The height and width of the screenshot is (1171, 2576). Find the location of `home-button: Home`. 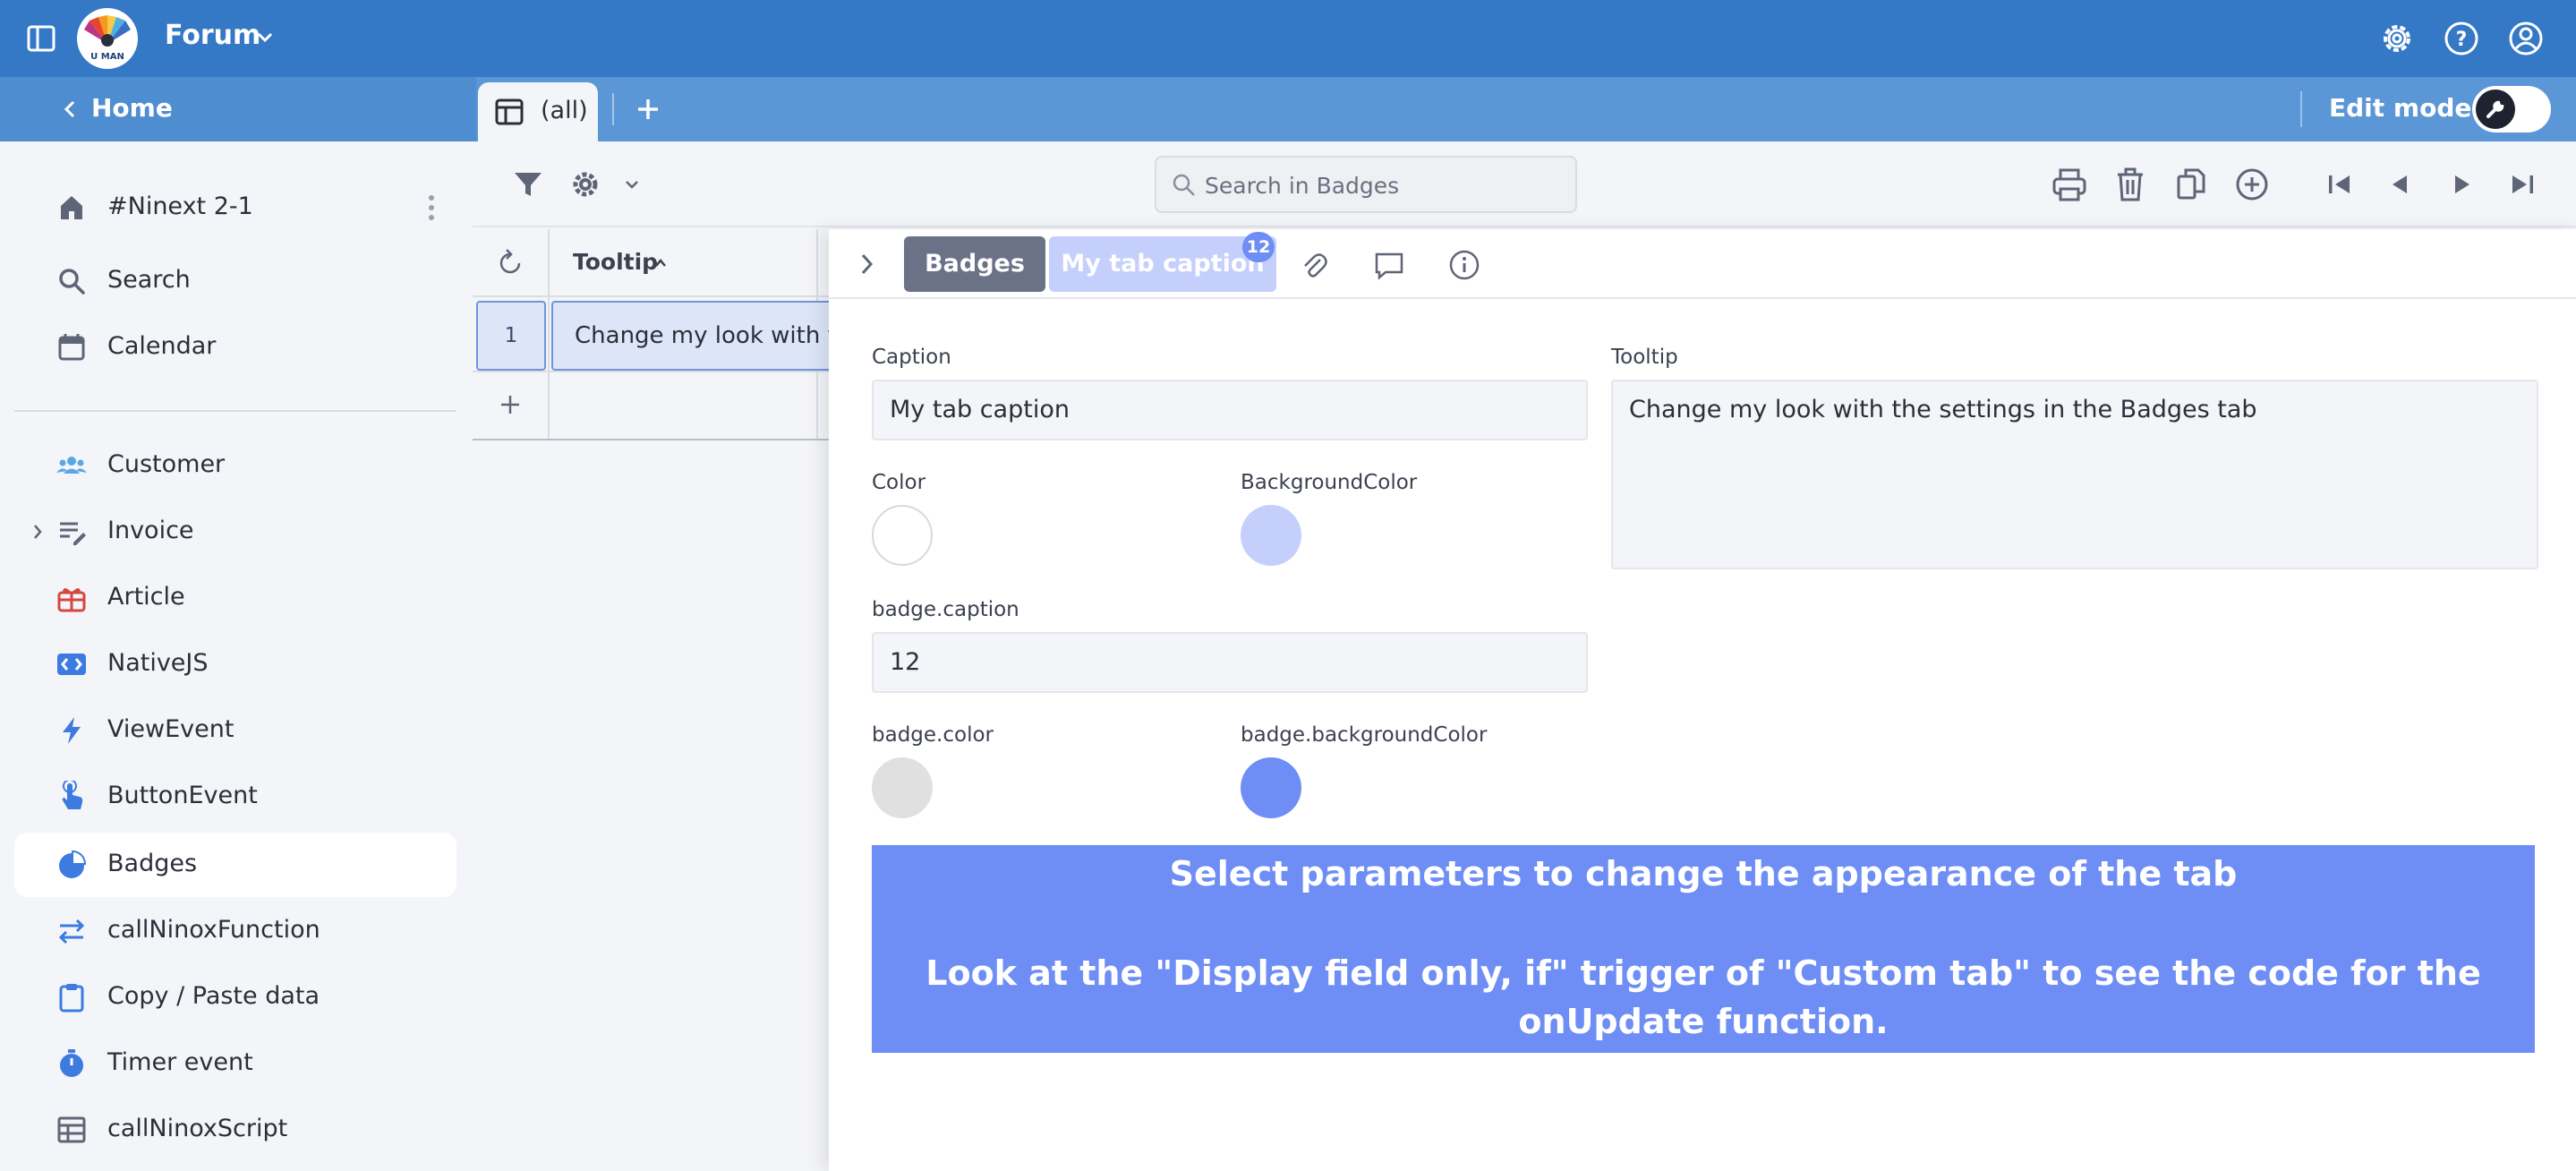

home-button: Home is located at coordinates (238, 109).